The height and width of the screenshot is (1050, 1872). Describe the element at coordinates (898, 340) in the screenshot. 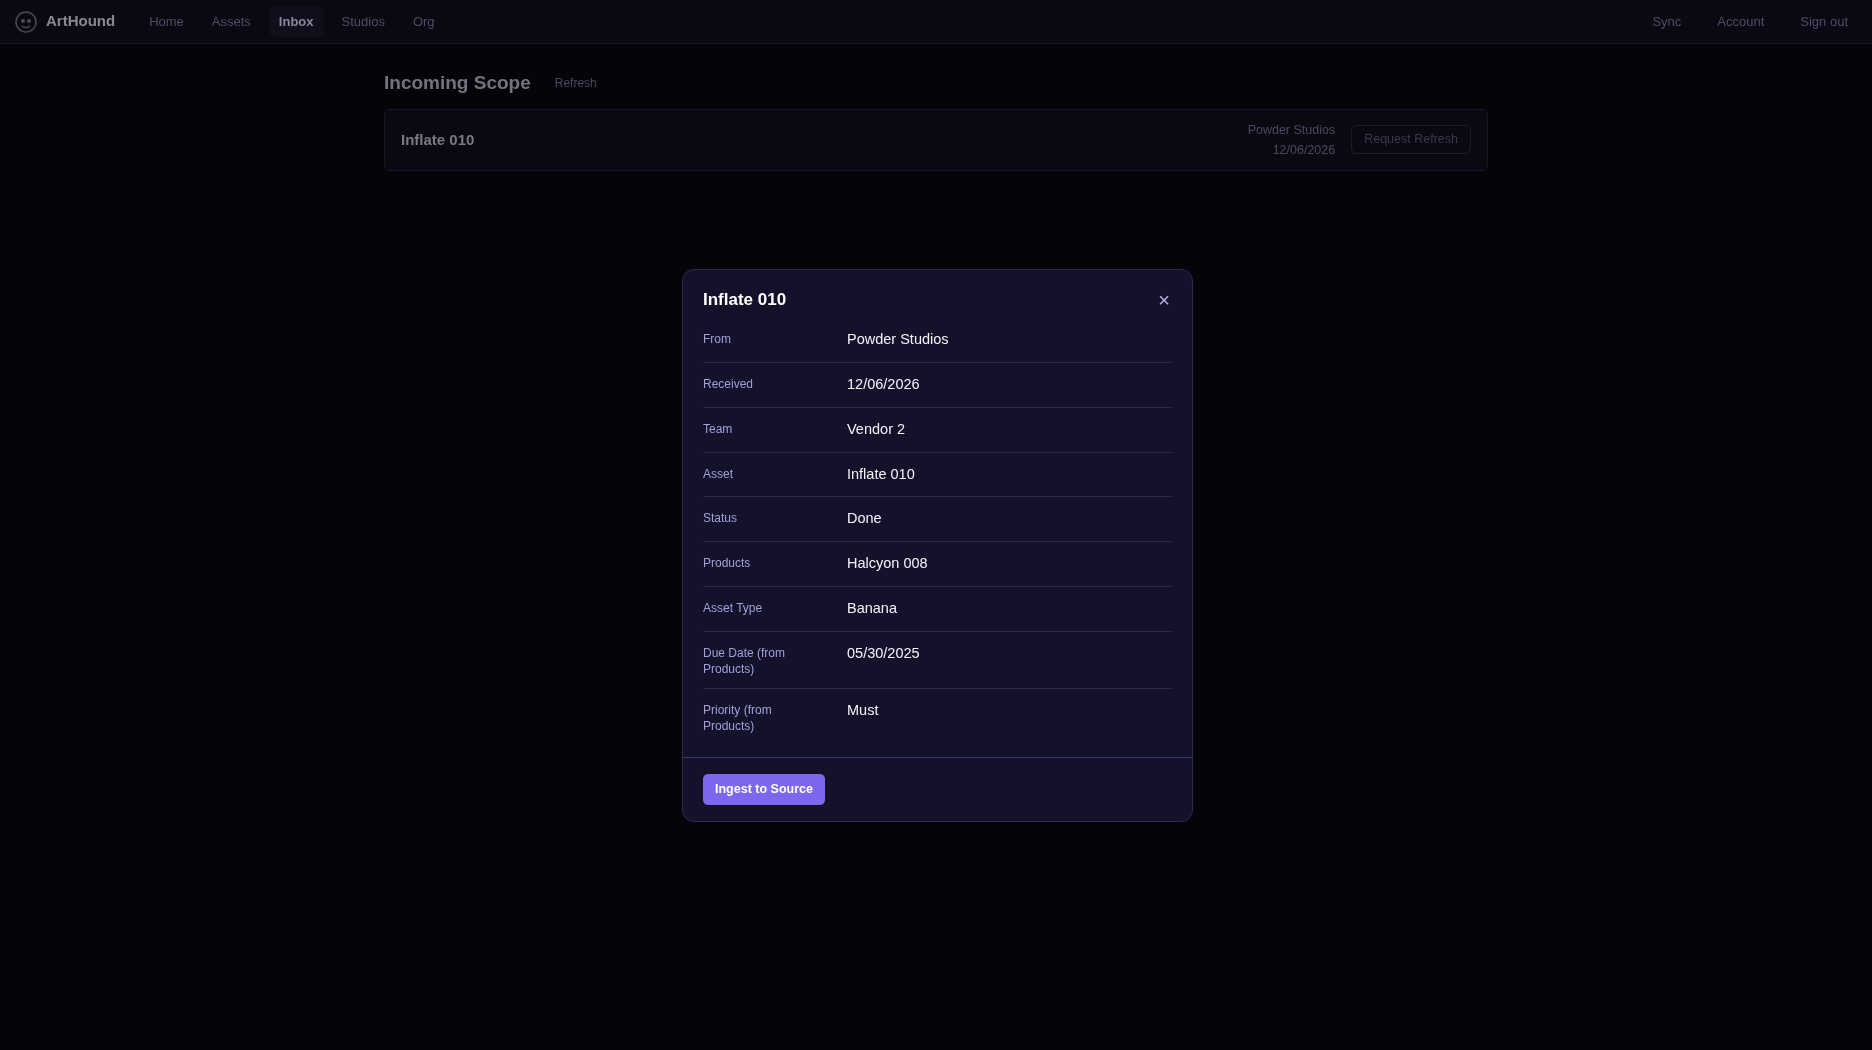

I see `field-value: Powder Studios` at that location.